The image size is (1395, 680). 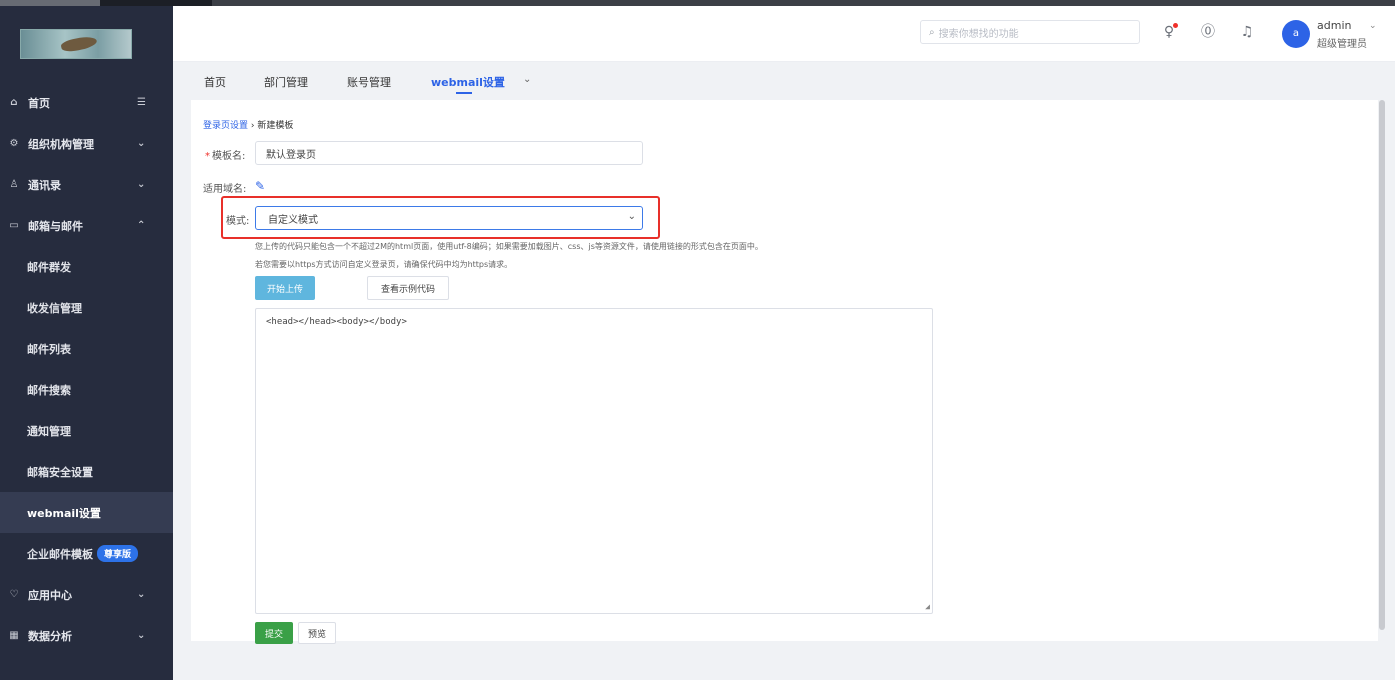 I want to click on tabs-more-chevron-icon: ⌄, so click(x=527, y=79).